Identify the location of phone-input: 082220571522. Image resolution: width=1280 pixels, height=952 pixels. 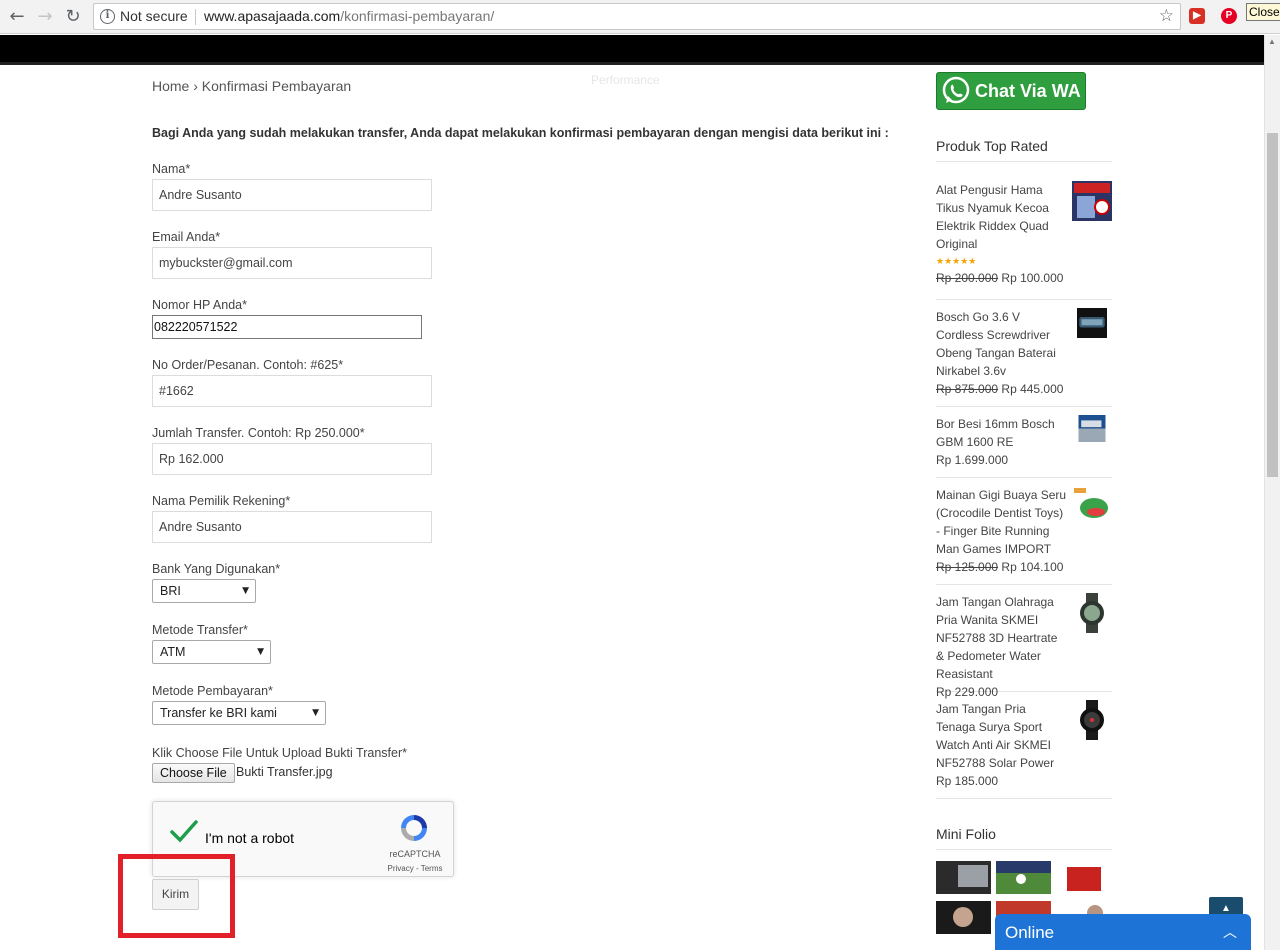
(287, 327).